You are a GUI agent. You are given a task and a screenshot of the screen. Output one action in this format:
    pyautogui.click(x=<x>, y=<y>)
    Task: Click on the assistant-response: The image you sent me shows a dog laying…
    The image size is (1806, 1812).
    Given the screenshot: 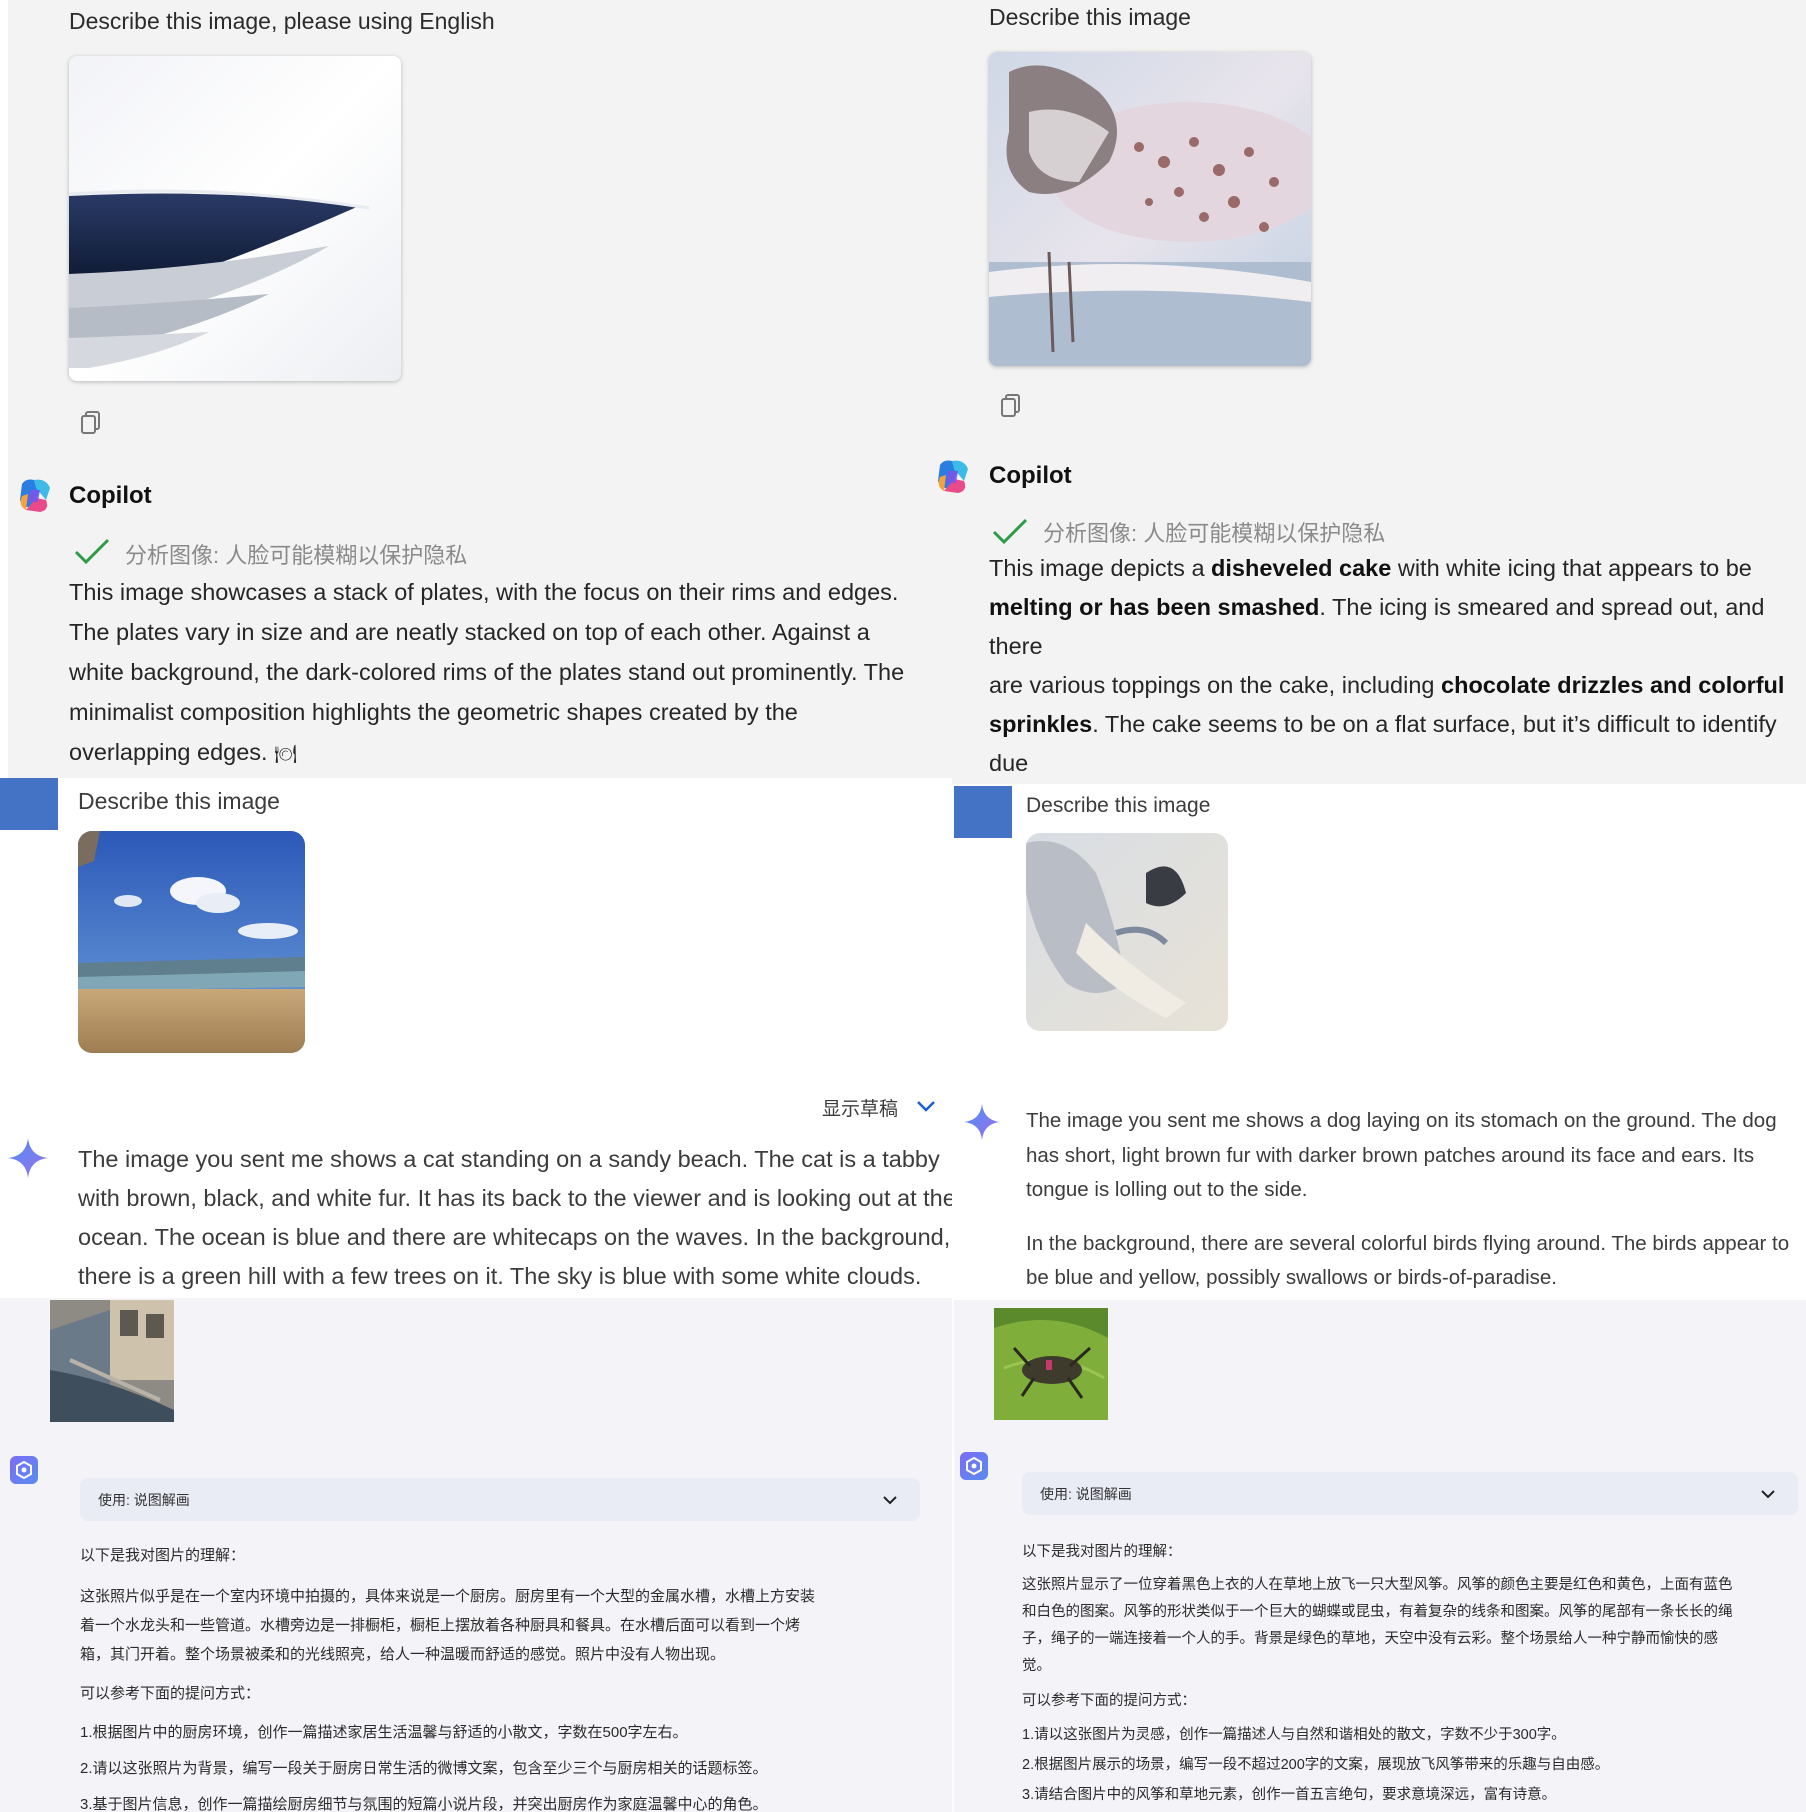 What is the action you would take?
    pyautogui.click(x=1416, y=1200)
    